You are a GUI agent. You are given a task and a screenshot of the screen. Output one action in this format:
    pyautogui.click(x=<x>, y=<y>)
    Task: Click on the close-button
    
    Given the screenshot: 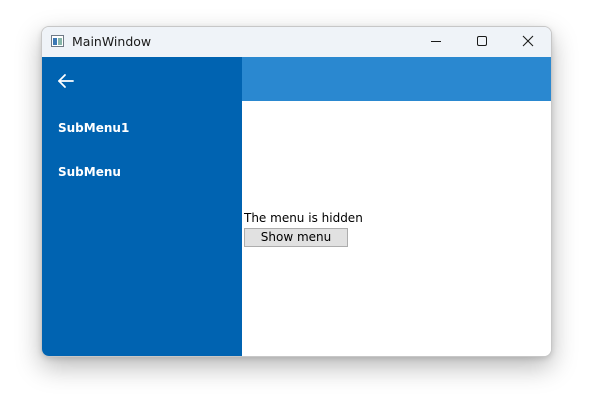 What is the action you would take?
    pyautogui.click(x=528, y=42)
    